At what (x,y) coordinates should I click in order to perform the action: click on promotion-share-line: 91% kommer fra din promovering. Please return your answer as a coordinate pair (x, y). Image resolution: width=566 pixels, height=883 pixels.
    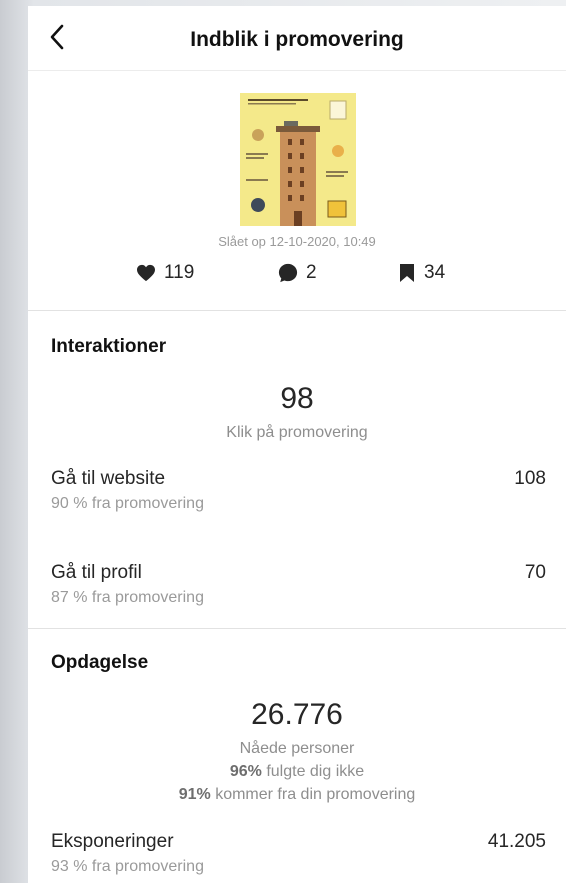
    Looking at the image, I should click on (297, 795).